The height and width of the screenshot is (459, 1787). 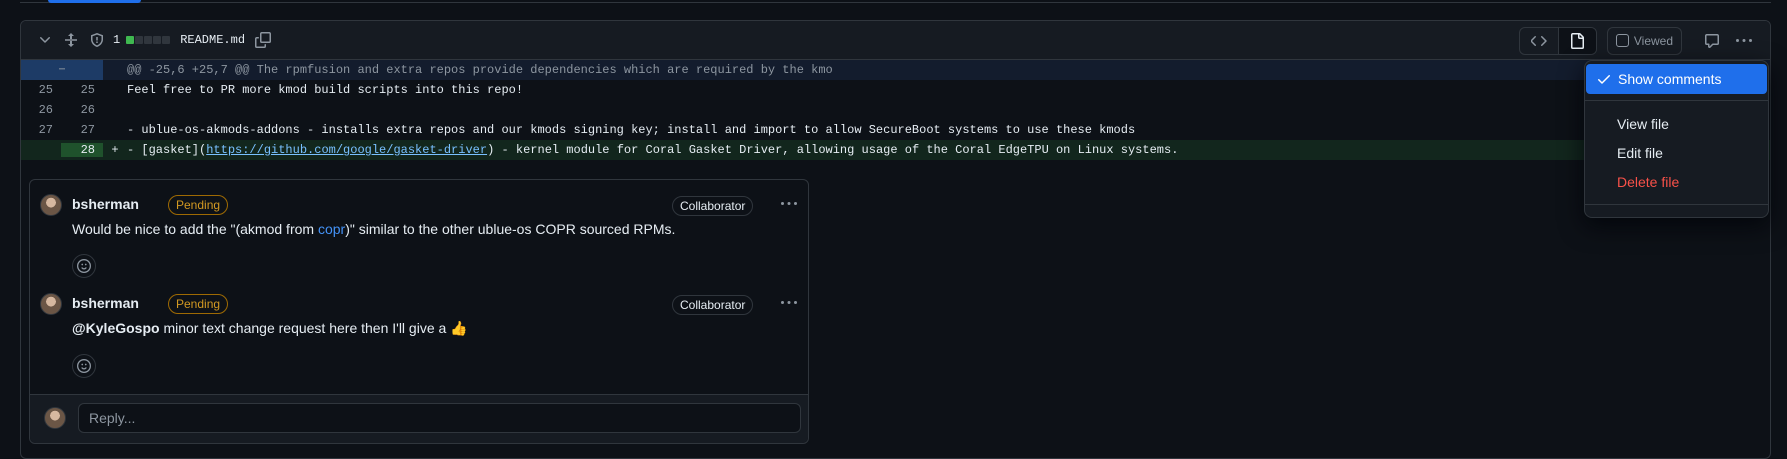 I want to click on menu-item-show-comments: Show comments, so click(x=1676, y=79).